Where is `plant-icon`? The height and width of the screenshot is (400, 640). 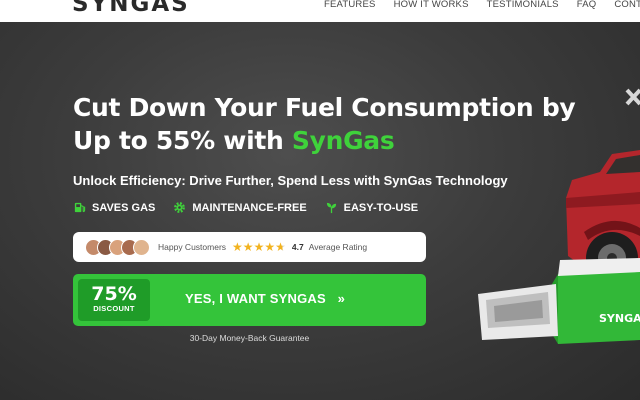 plant-icon is located at coordinates (331, 208).